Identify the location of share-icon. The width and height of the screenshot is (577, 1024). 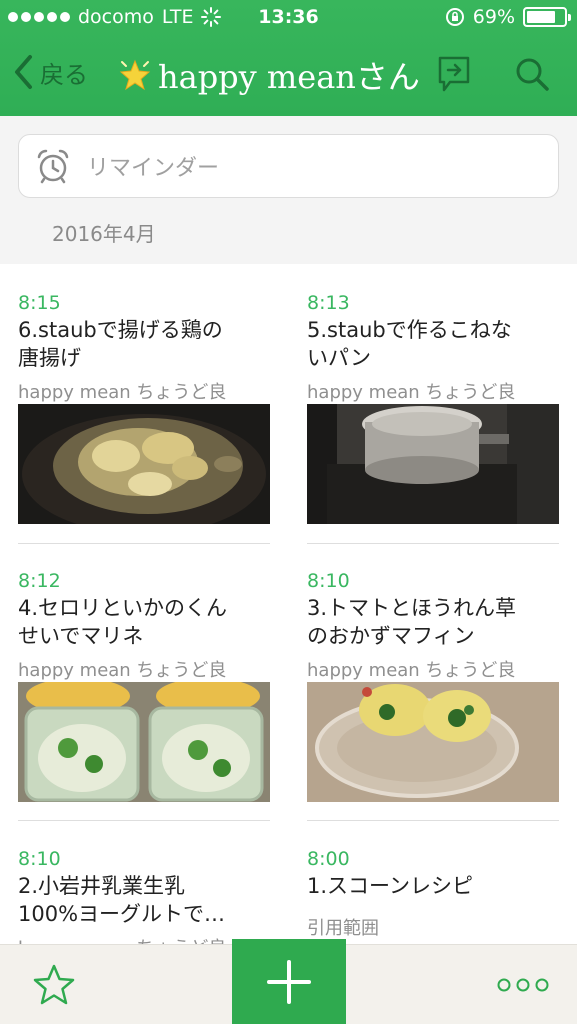
(454, 74).